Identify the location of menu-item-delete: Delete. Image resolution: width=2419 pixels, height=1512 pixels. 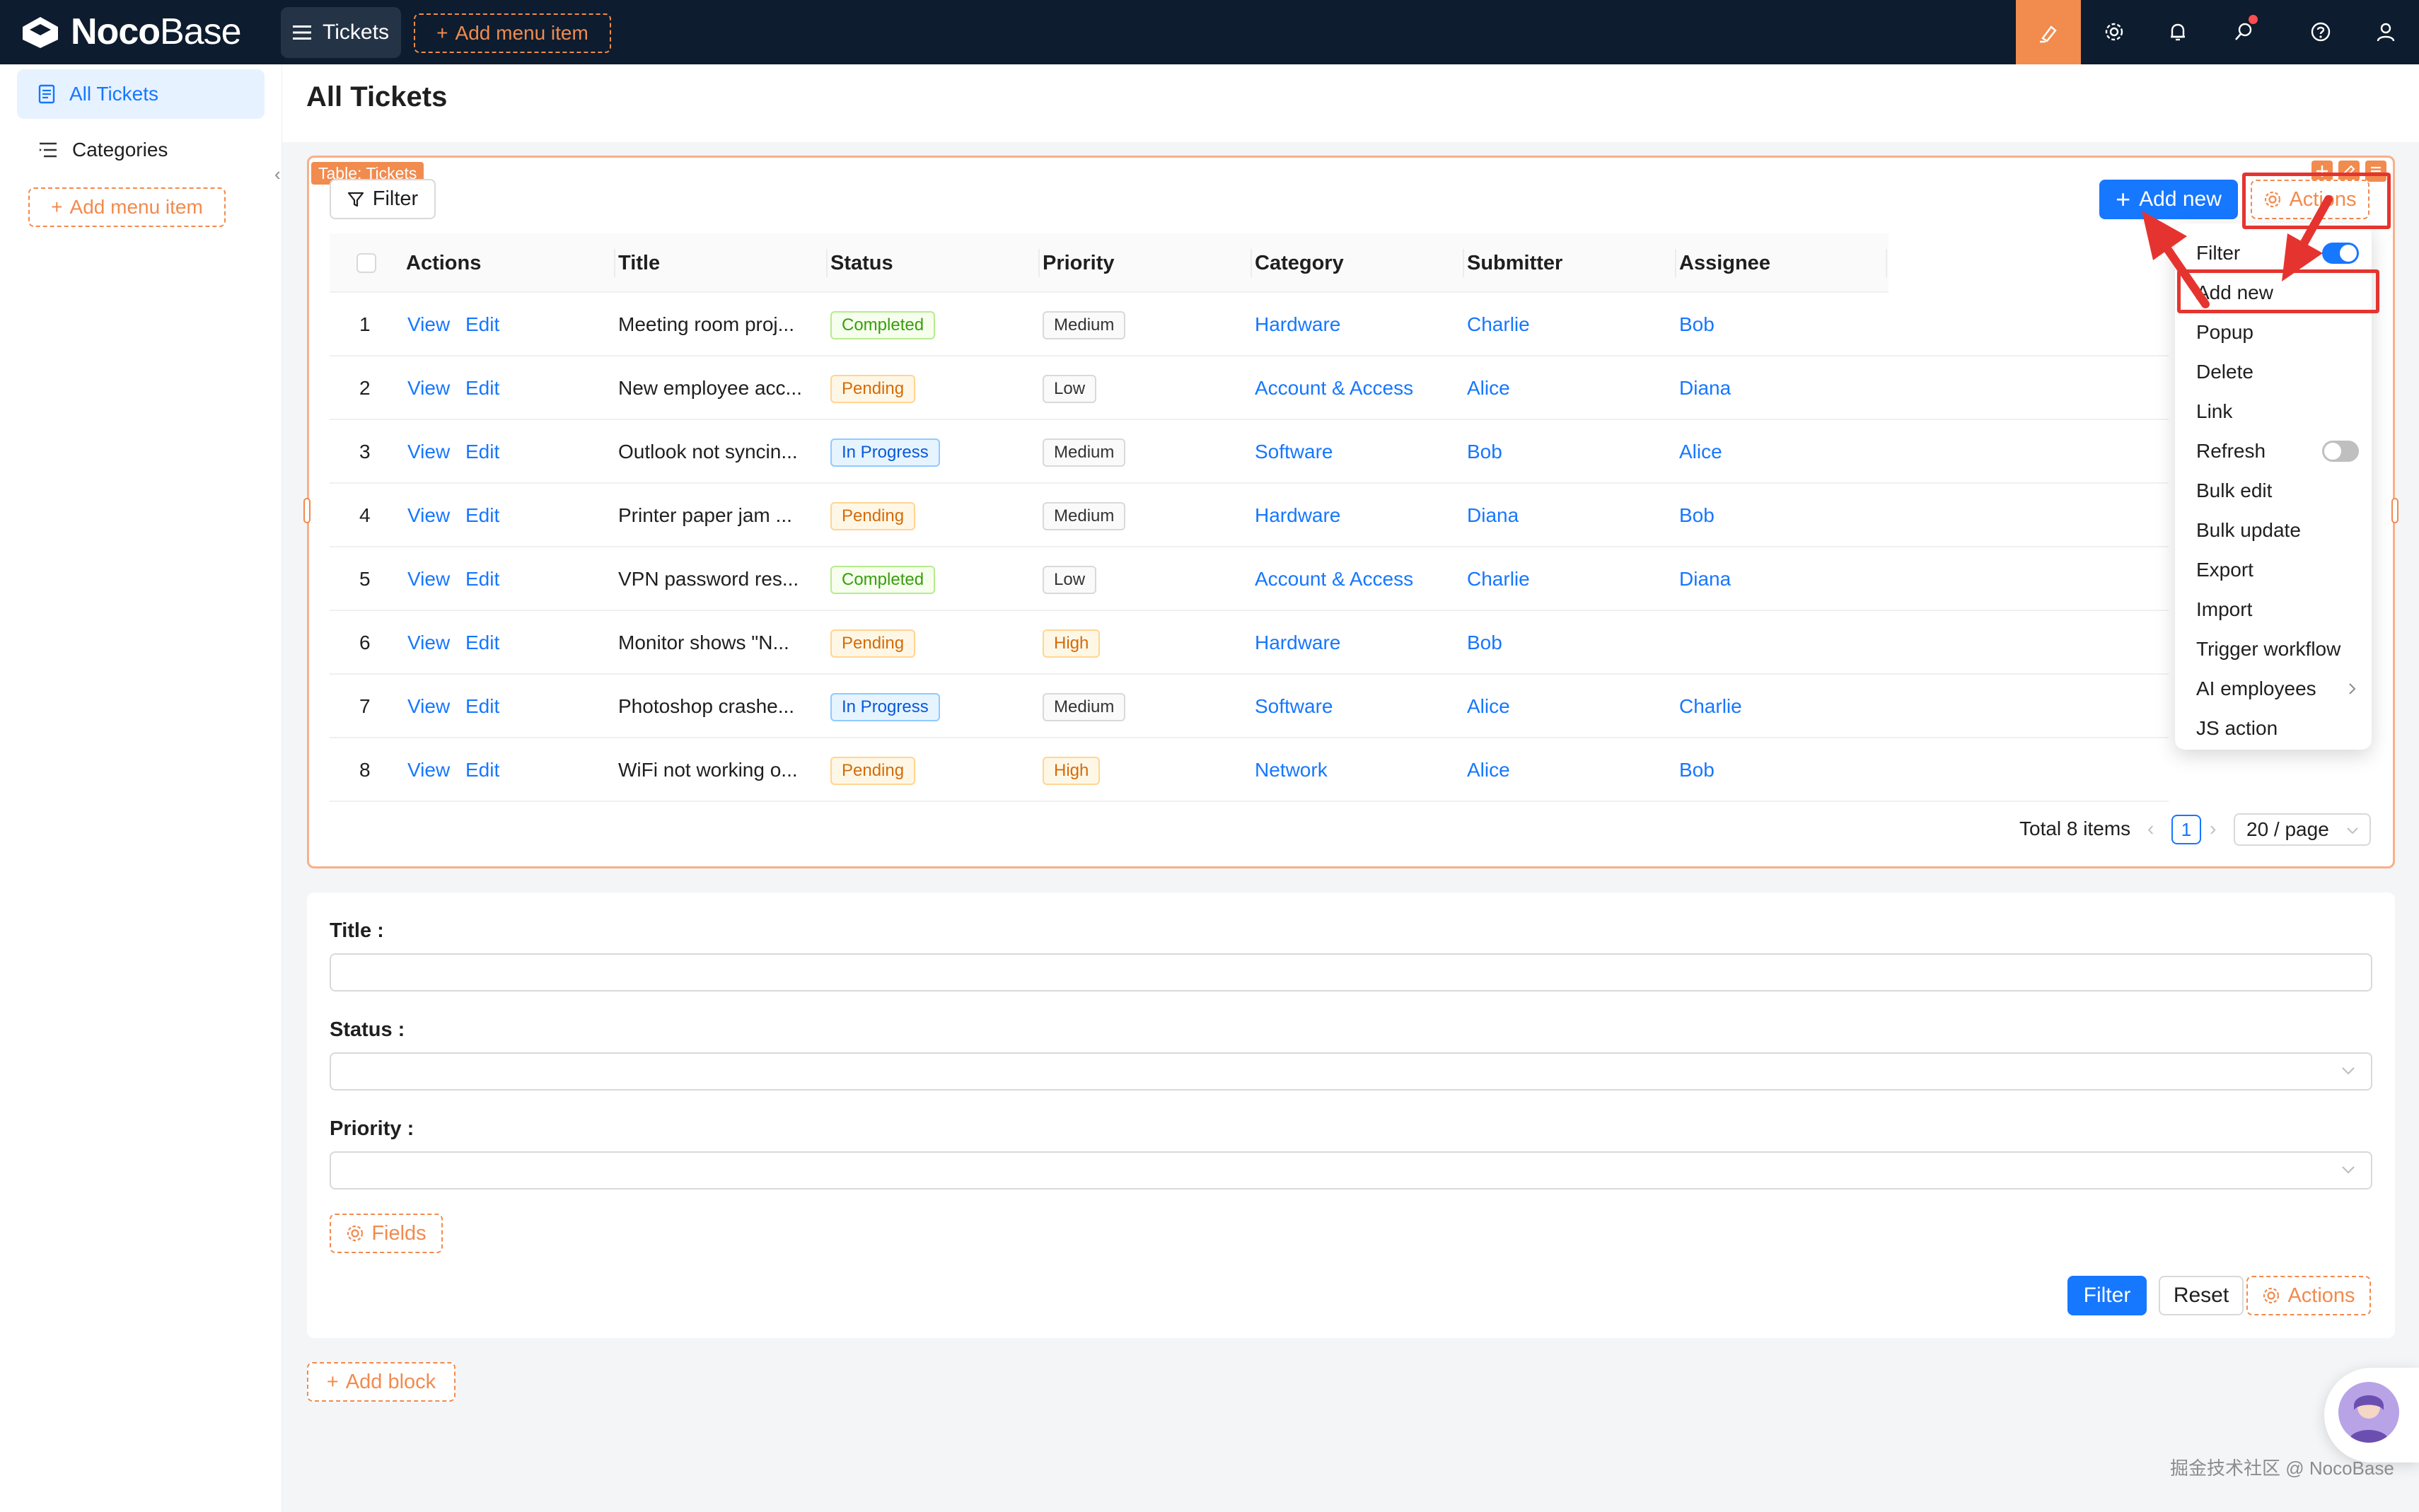
(2278, 372).